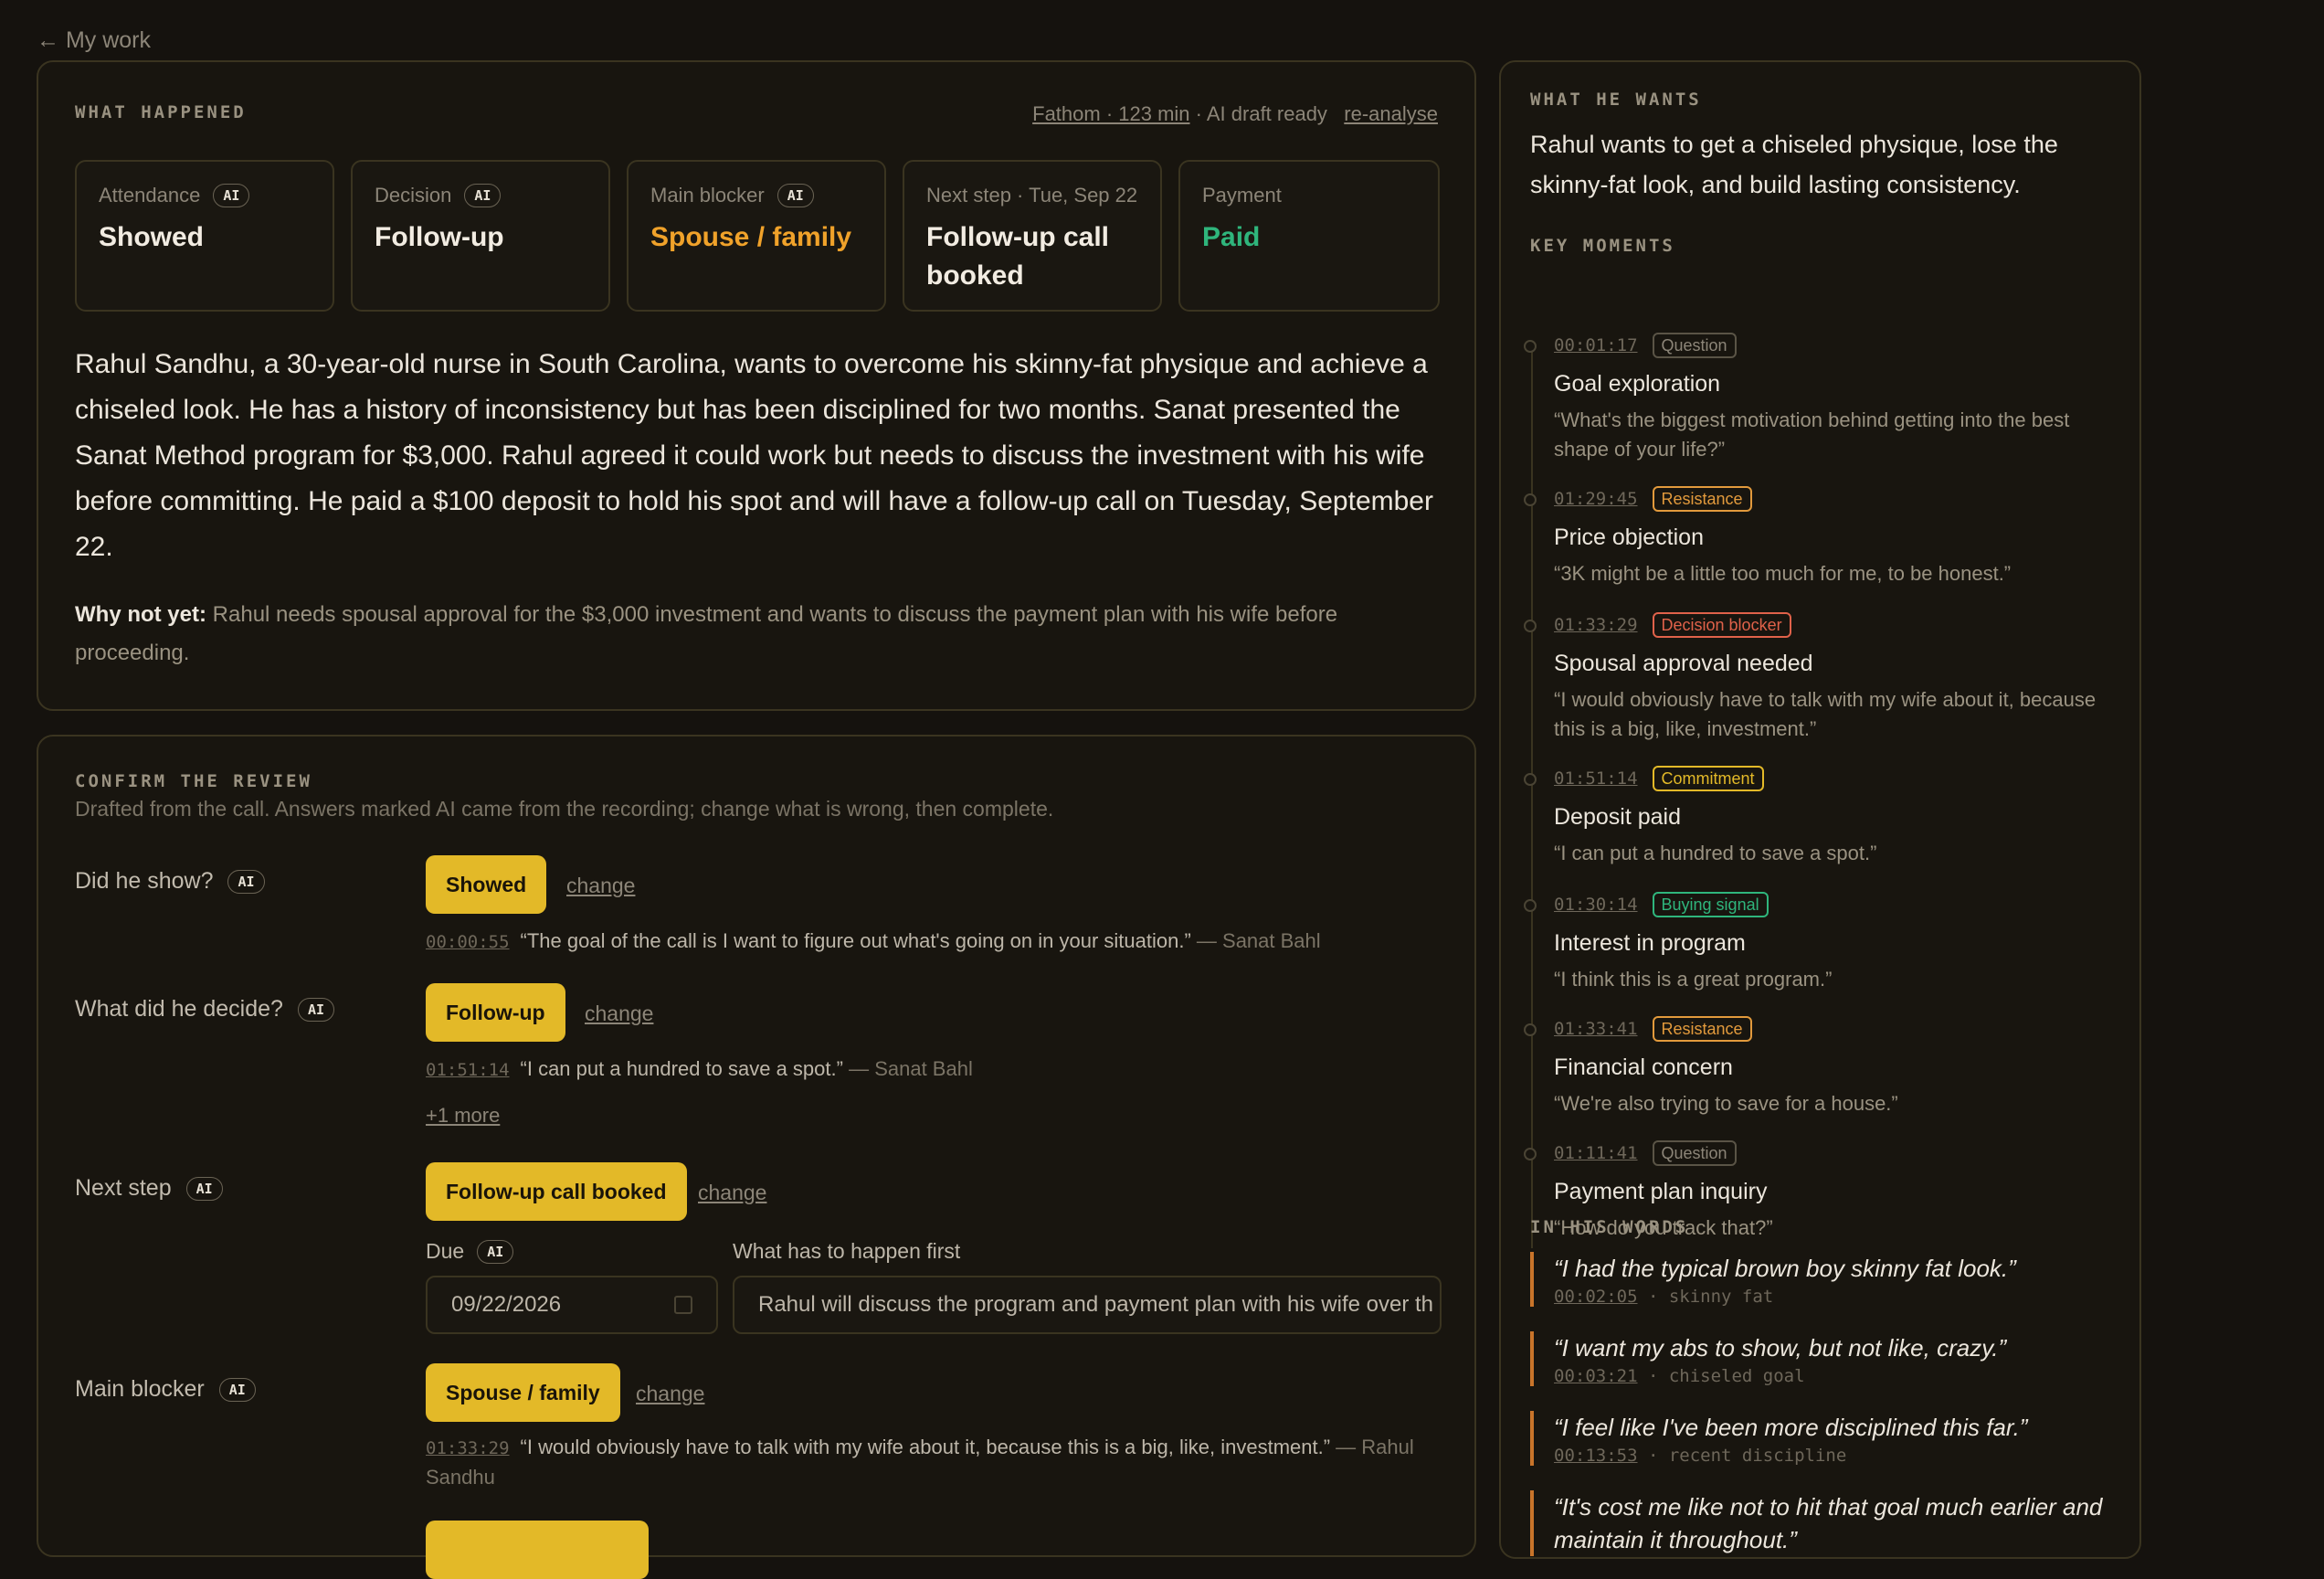 Image resolution: width=2324 pixels, height=1579 pixels. What do you see at coordinates (152, 237) in the screenshot?
I see `stat-value: Showed` at bounding box center [152, 237].